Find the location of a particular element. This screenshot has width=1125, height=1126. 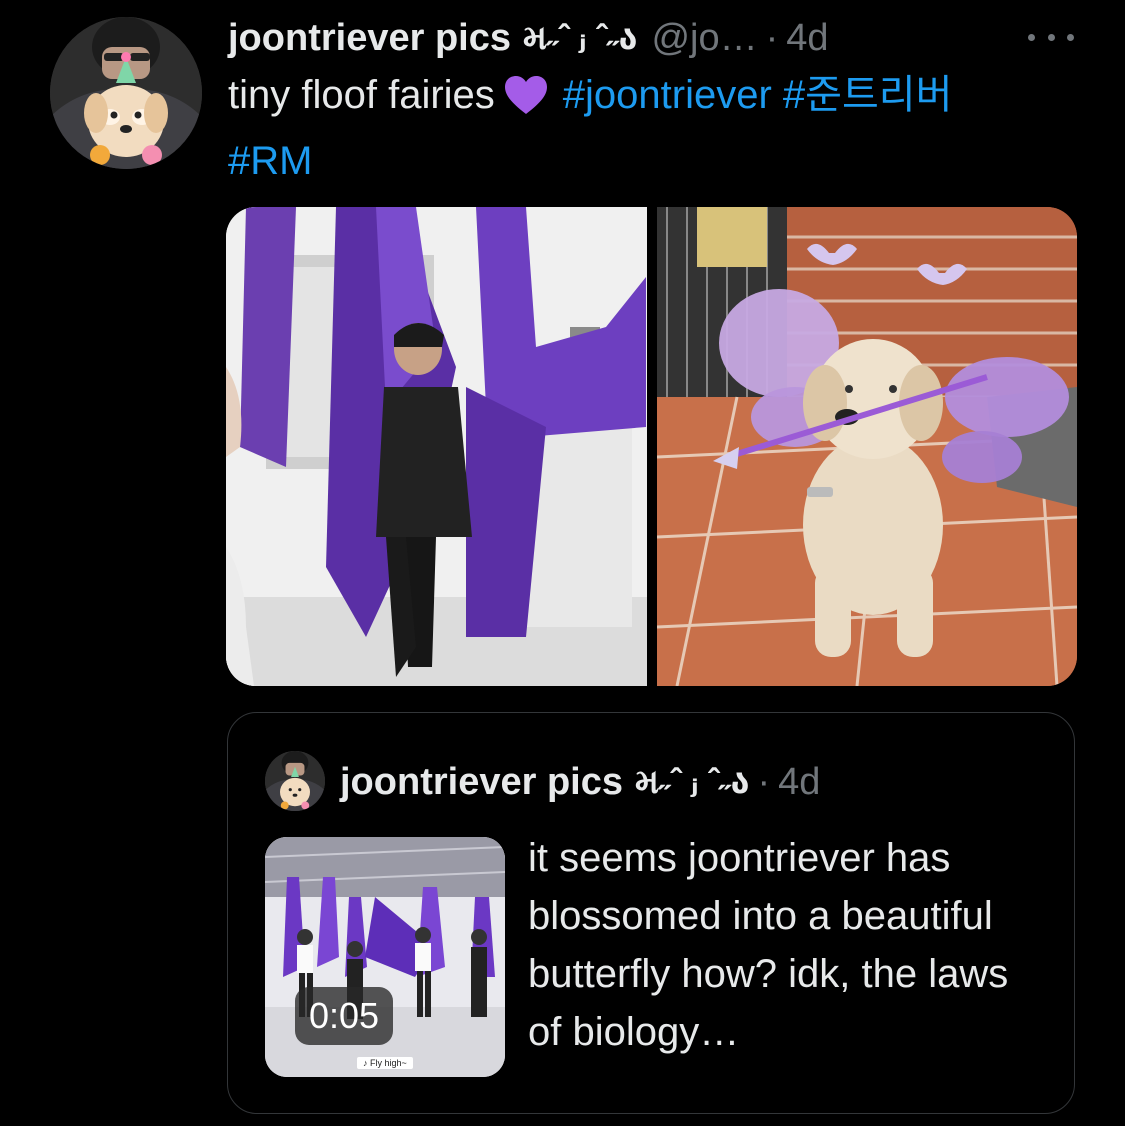

quote-header: joontriever pics મ˶ˆ ⱼ ˆ˶ა · 4d is located at coordinates (580, 782).